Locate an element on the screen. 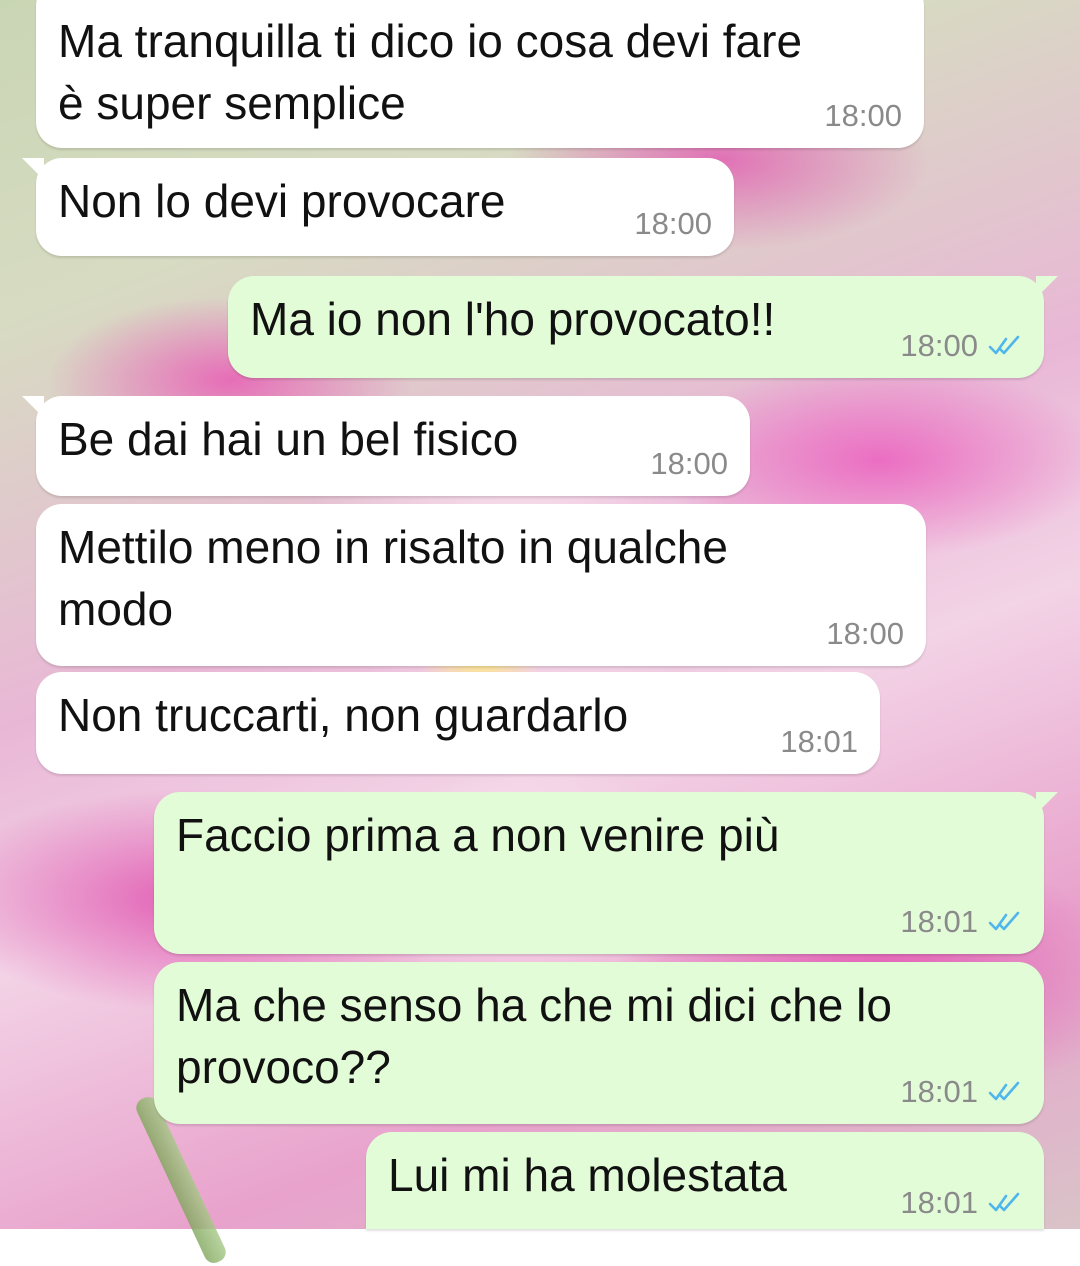 This screenshot has height=1266, width=1080. incoming-message-bubble: Non truccarti, non guardarlo 18:01 is located at coordinates (458, 723).